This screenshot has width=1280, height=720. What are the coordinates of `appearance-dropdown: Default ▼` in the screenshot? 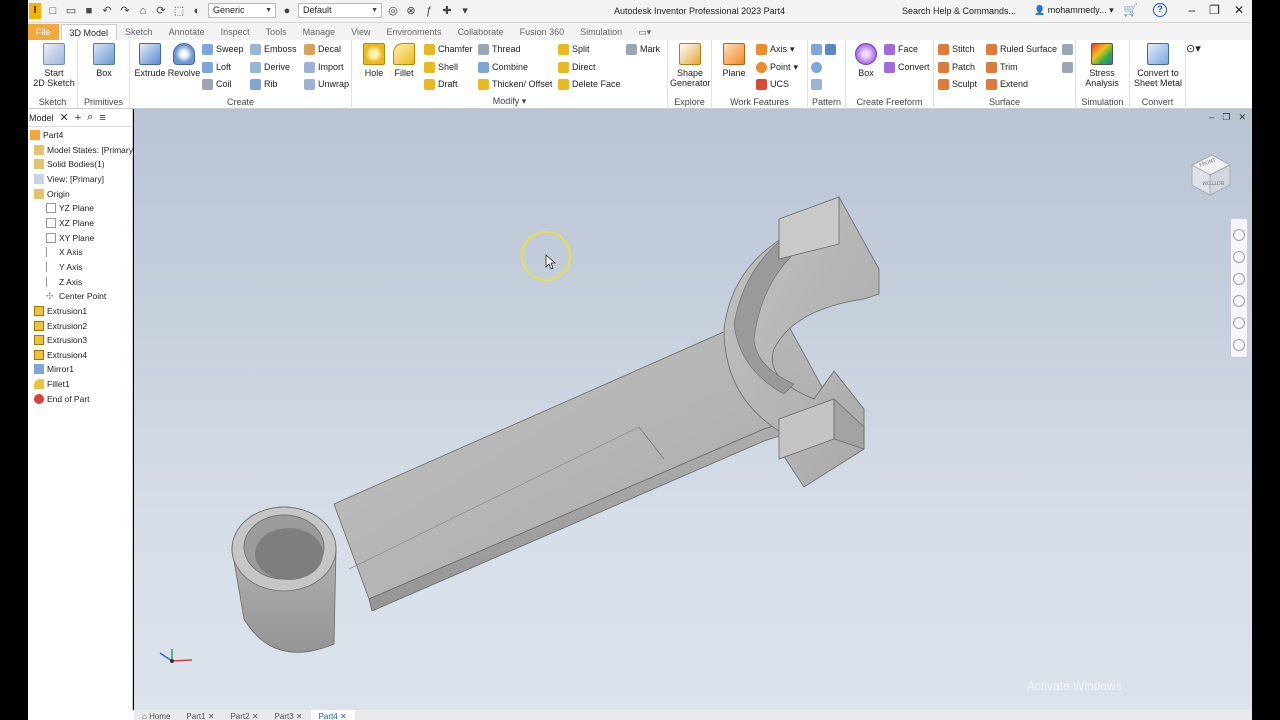 It's located at (340, 10).